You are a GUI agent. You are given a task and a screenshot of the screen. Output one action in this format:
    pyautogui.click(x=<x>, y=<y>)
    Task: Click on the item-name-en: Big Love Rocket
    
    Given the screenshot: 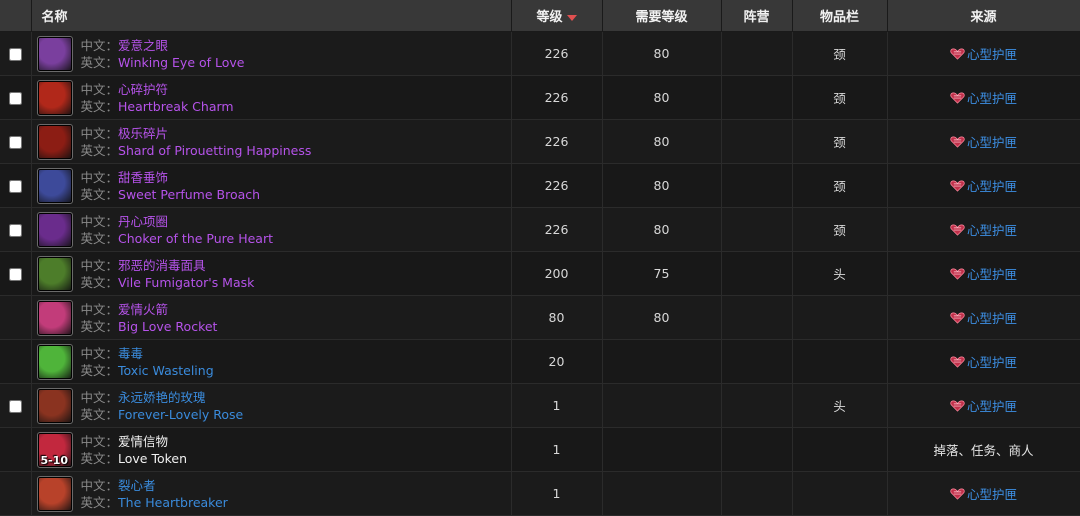 What is the action you would take?
    pyautogui.click(x=167, y=326)
    